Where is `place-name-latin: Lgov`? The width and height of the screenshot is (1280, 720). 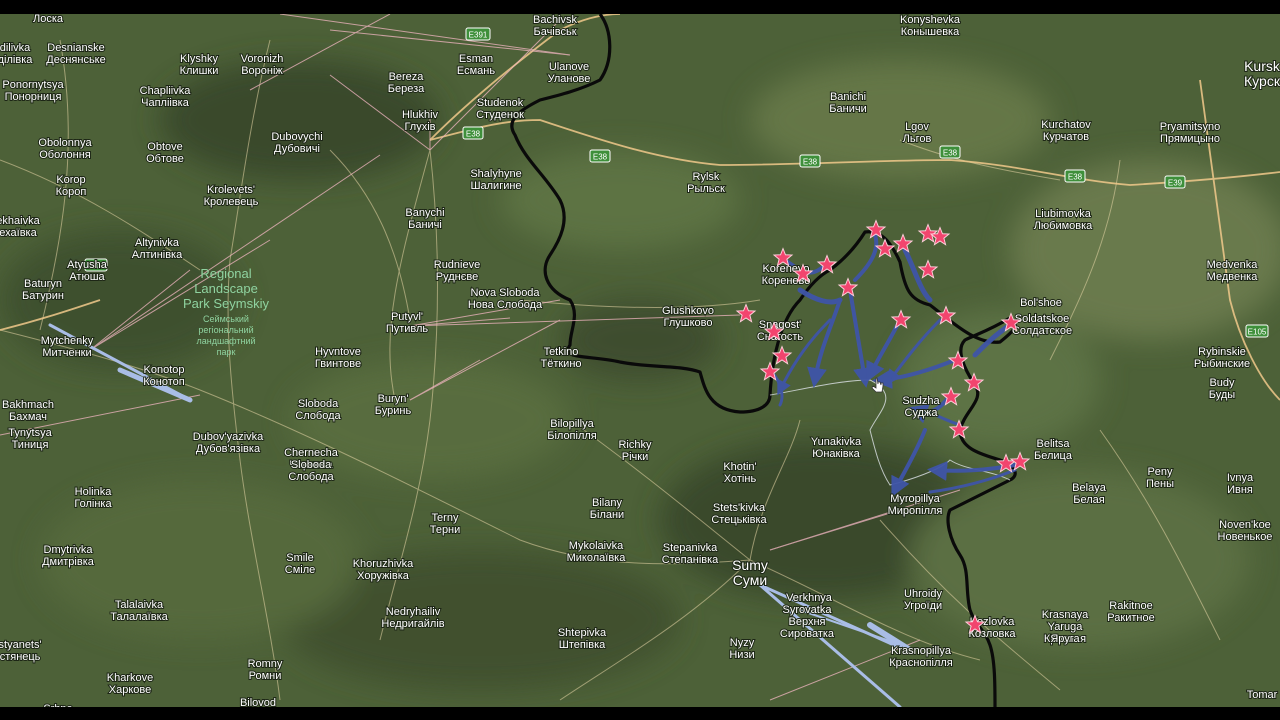 place-name-latin: Lgov is located at coordinates (917, 127).